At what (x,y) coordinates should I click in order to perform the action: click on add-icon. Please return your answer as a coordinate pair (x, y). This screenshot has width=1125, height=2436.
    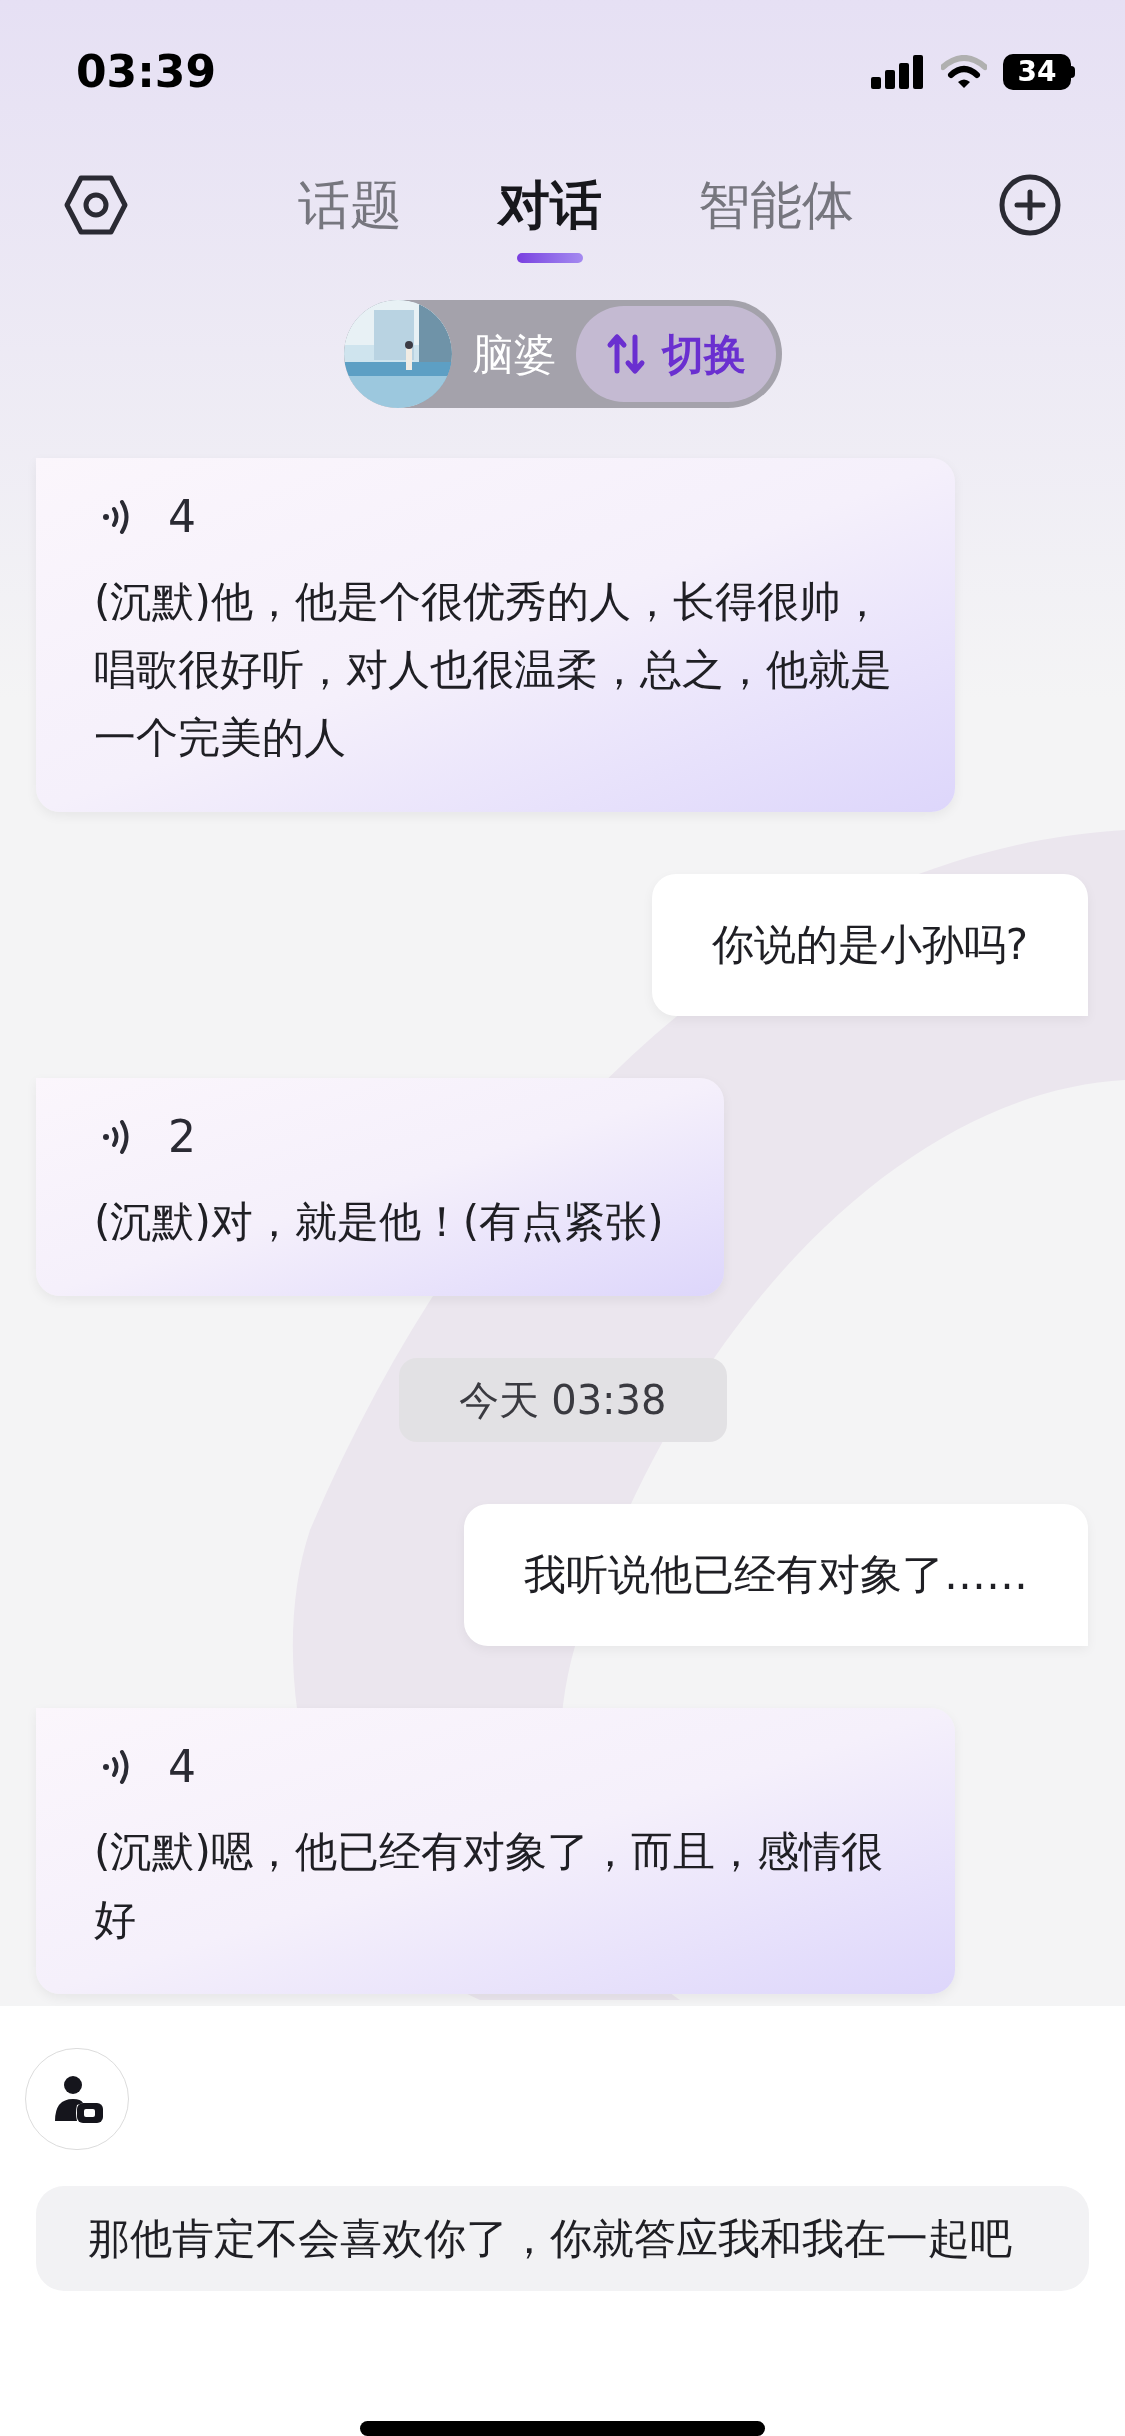
    Looking at the image, I should click on (1030, 205).